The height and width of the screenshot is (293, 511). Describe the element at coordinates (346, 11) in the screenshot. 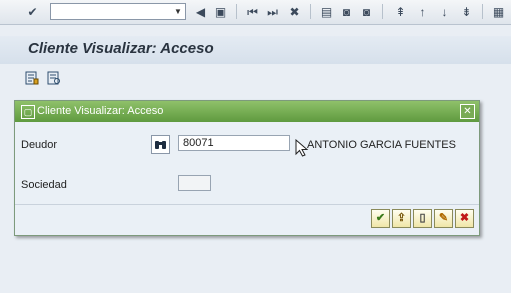

I see `find-icon: ◙` at that location.